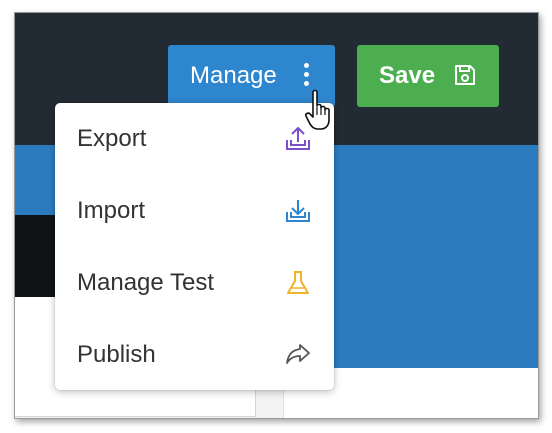 This screenshot has height=433, width=552. Describe the element at coordinates (407, 75) in the screenshot. I see `save-button-label: Save` at that location.